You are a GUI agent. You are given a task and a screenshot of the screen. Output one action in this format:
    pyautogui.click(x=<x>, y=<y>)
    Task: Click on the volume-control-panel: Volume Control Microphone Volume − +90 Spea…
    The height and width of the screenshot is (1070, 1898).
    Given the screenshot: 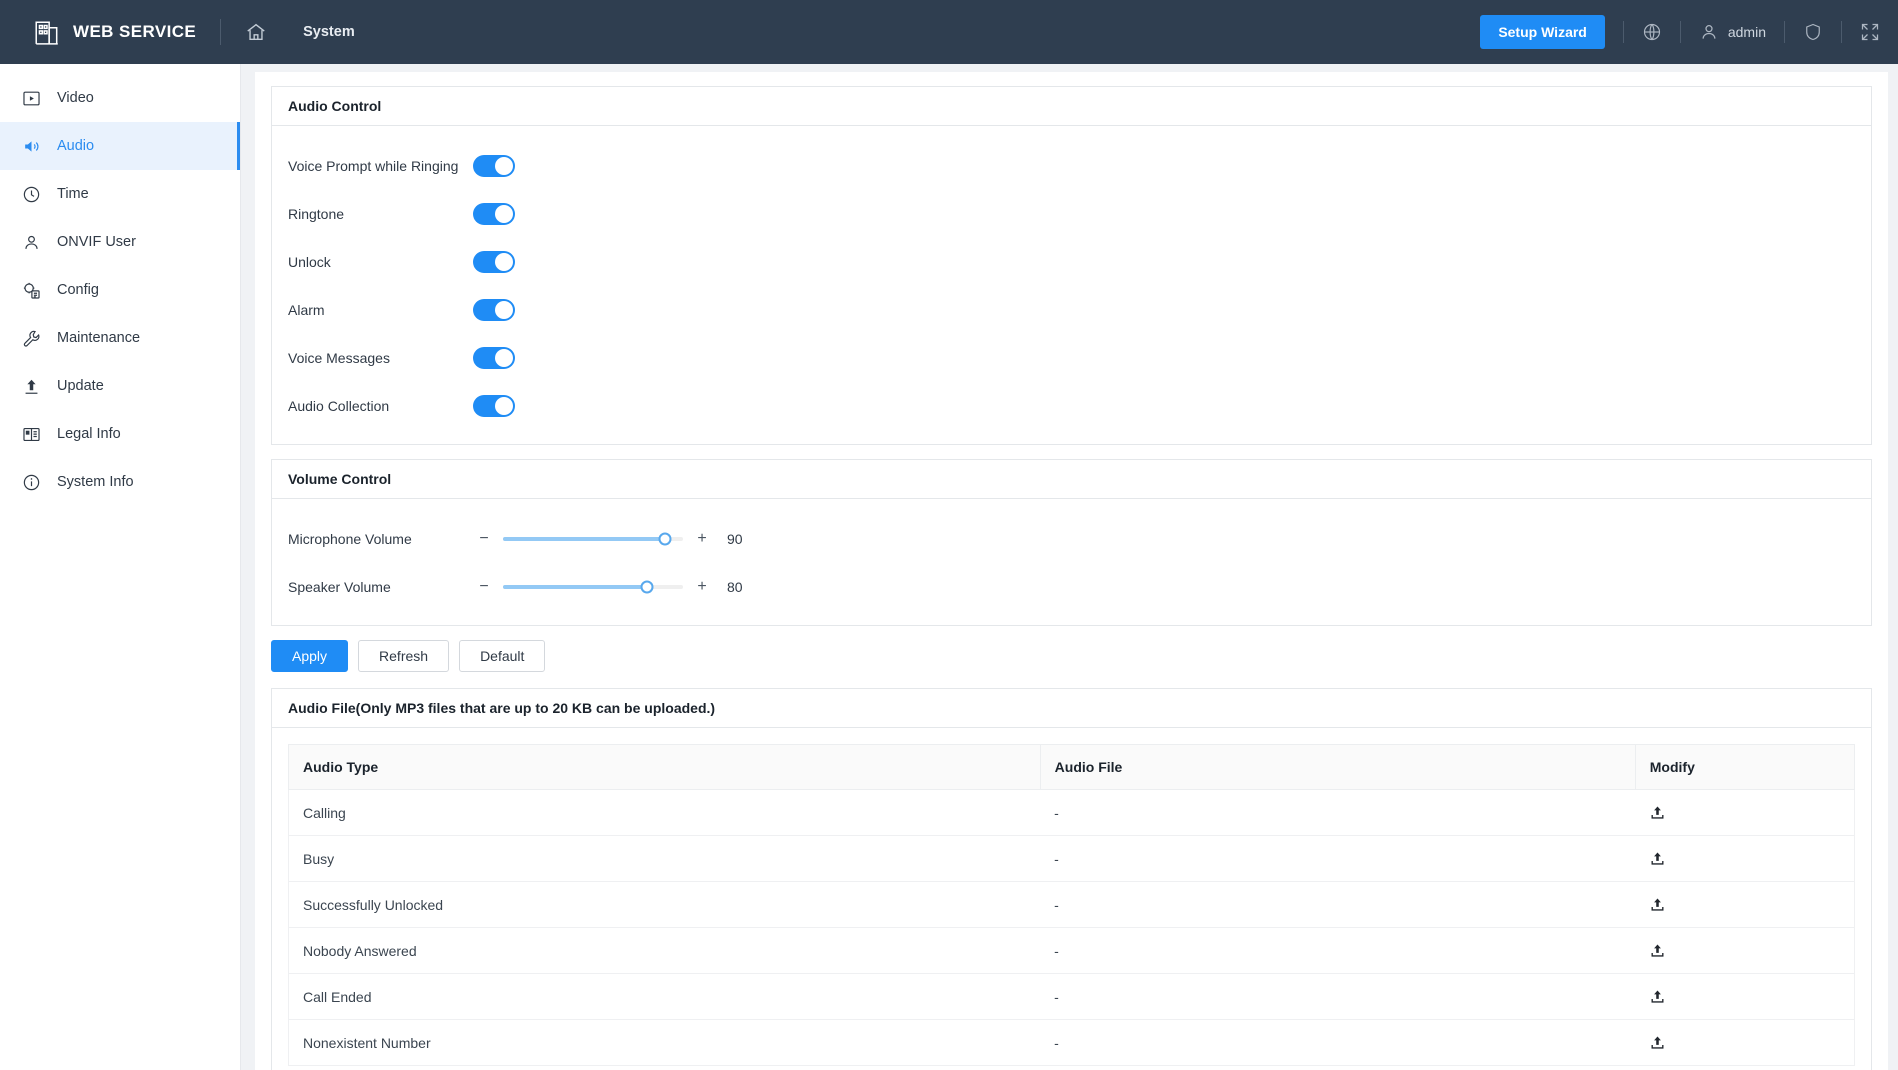 What is the action you would take?
    pyautogui.click(x=1071, y=542)
    